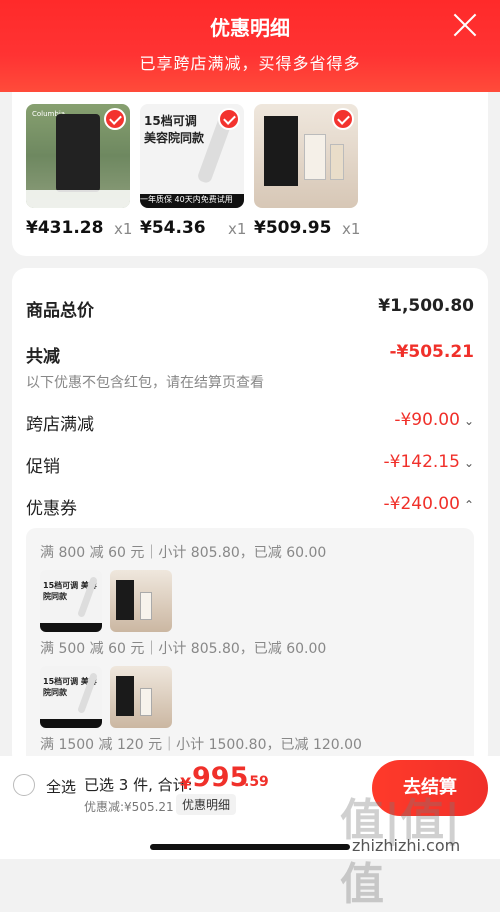  I want to click on coupon-line: 满 800 减 60 元｜小计 805.80，已减 60.00, so click(183, 553).